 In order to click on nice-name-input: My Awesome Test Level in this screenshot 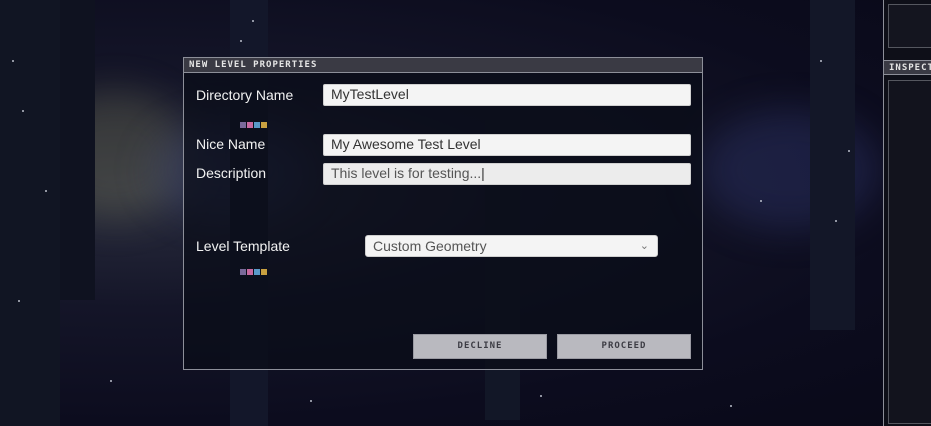, I will do `click(507, 145)`.